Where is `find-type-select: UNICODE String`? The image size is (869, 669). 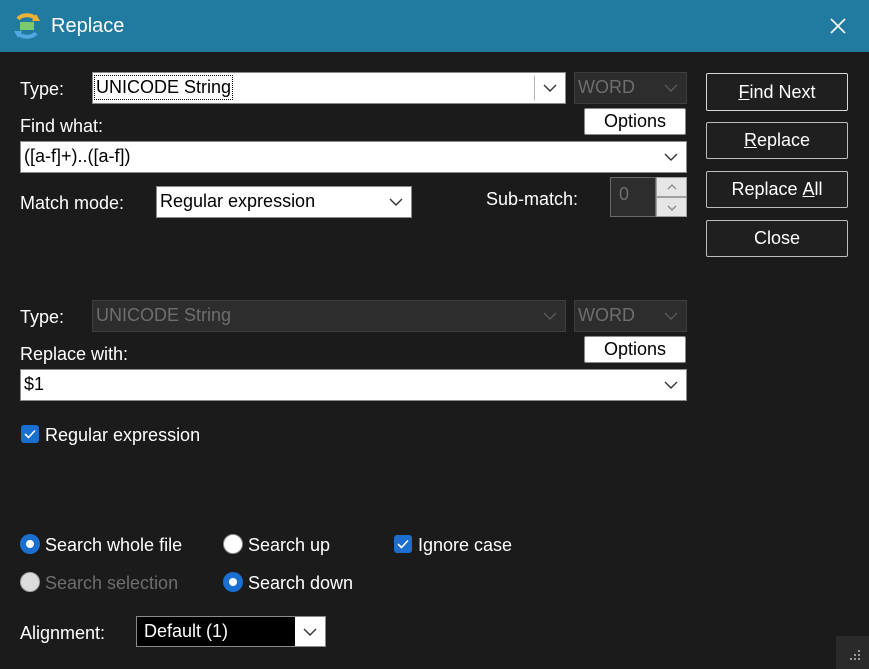 find-type-select: UNICODE String is located at coordinates (329, 88).